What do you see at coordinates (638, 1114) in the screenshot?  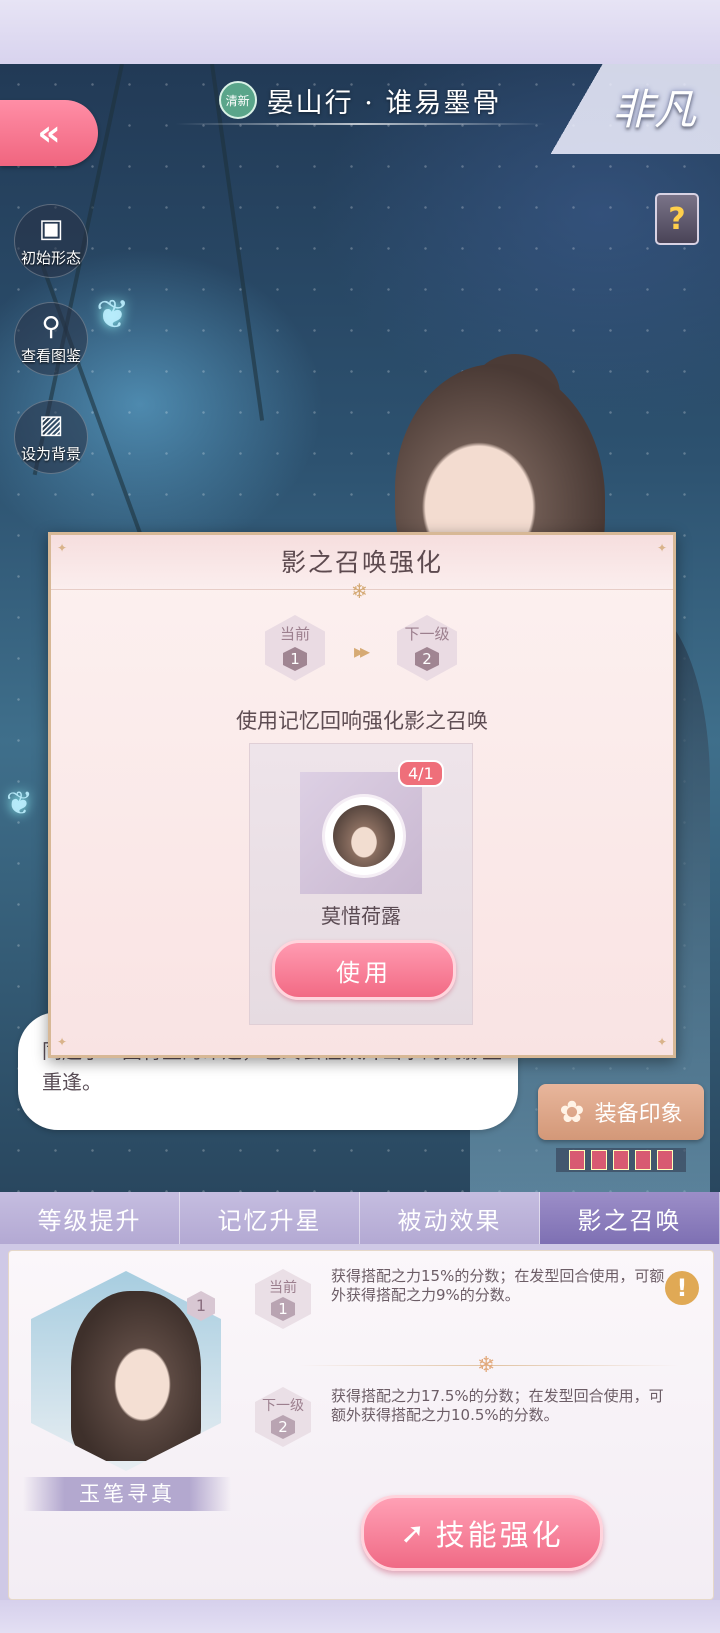 I see `equip-impression-label: 装备印象` at bounding box center [638, 1114].